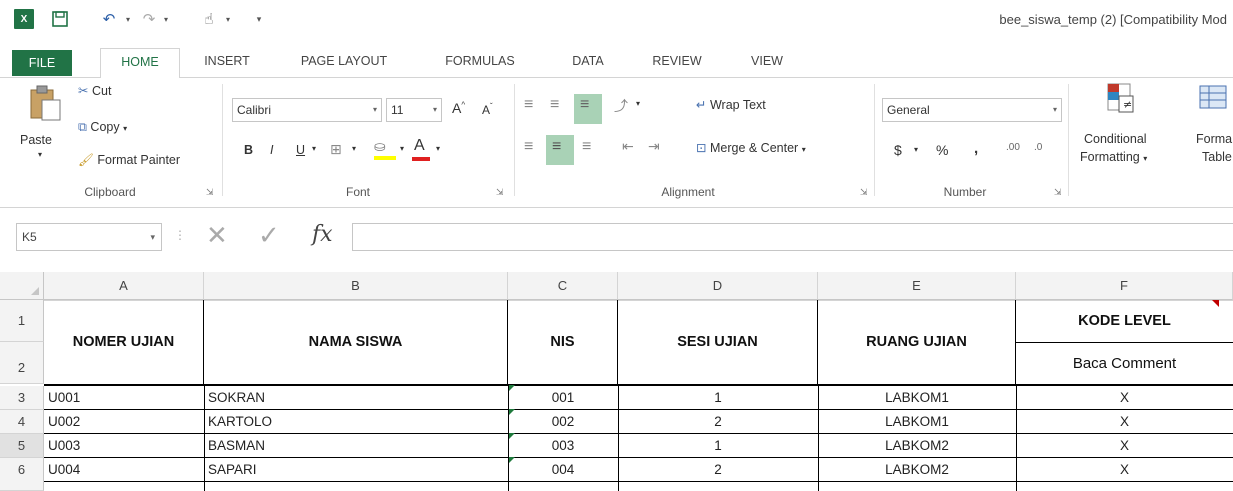 The image size is (1233, 491). I want to click on orientation-icon: ⤴, so click(621, 106).